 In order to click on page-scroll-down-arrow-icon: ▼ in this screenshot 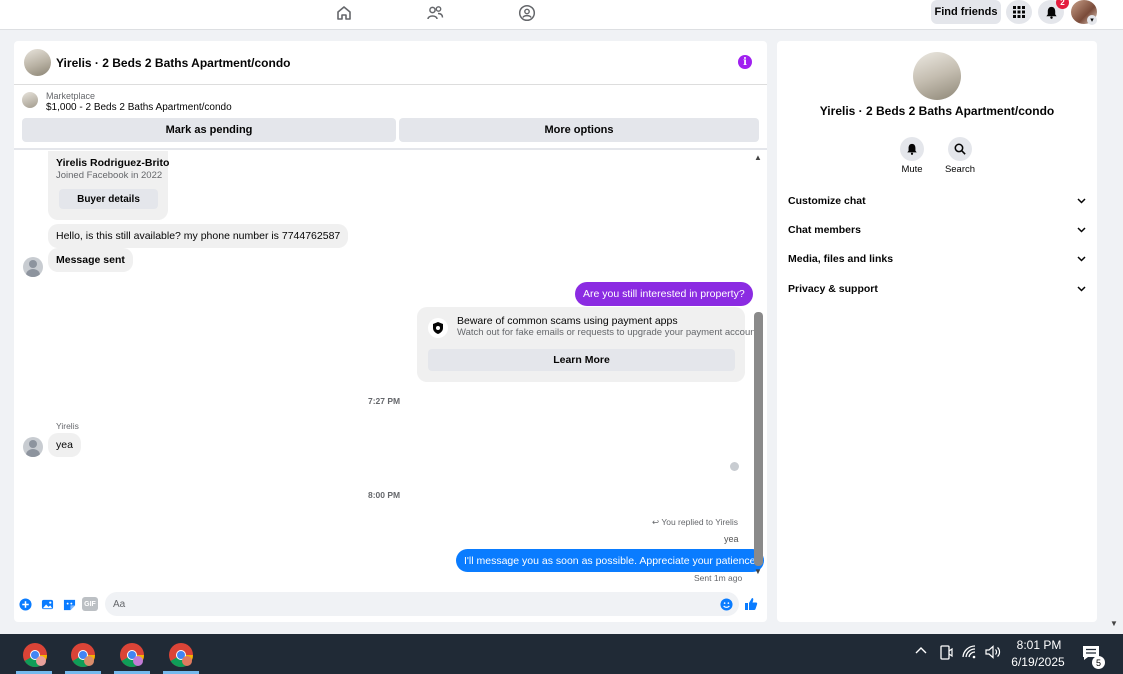, I will do `click(1114, 623)`.